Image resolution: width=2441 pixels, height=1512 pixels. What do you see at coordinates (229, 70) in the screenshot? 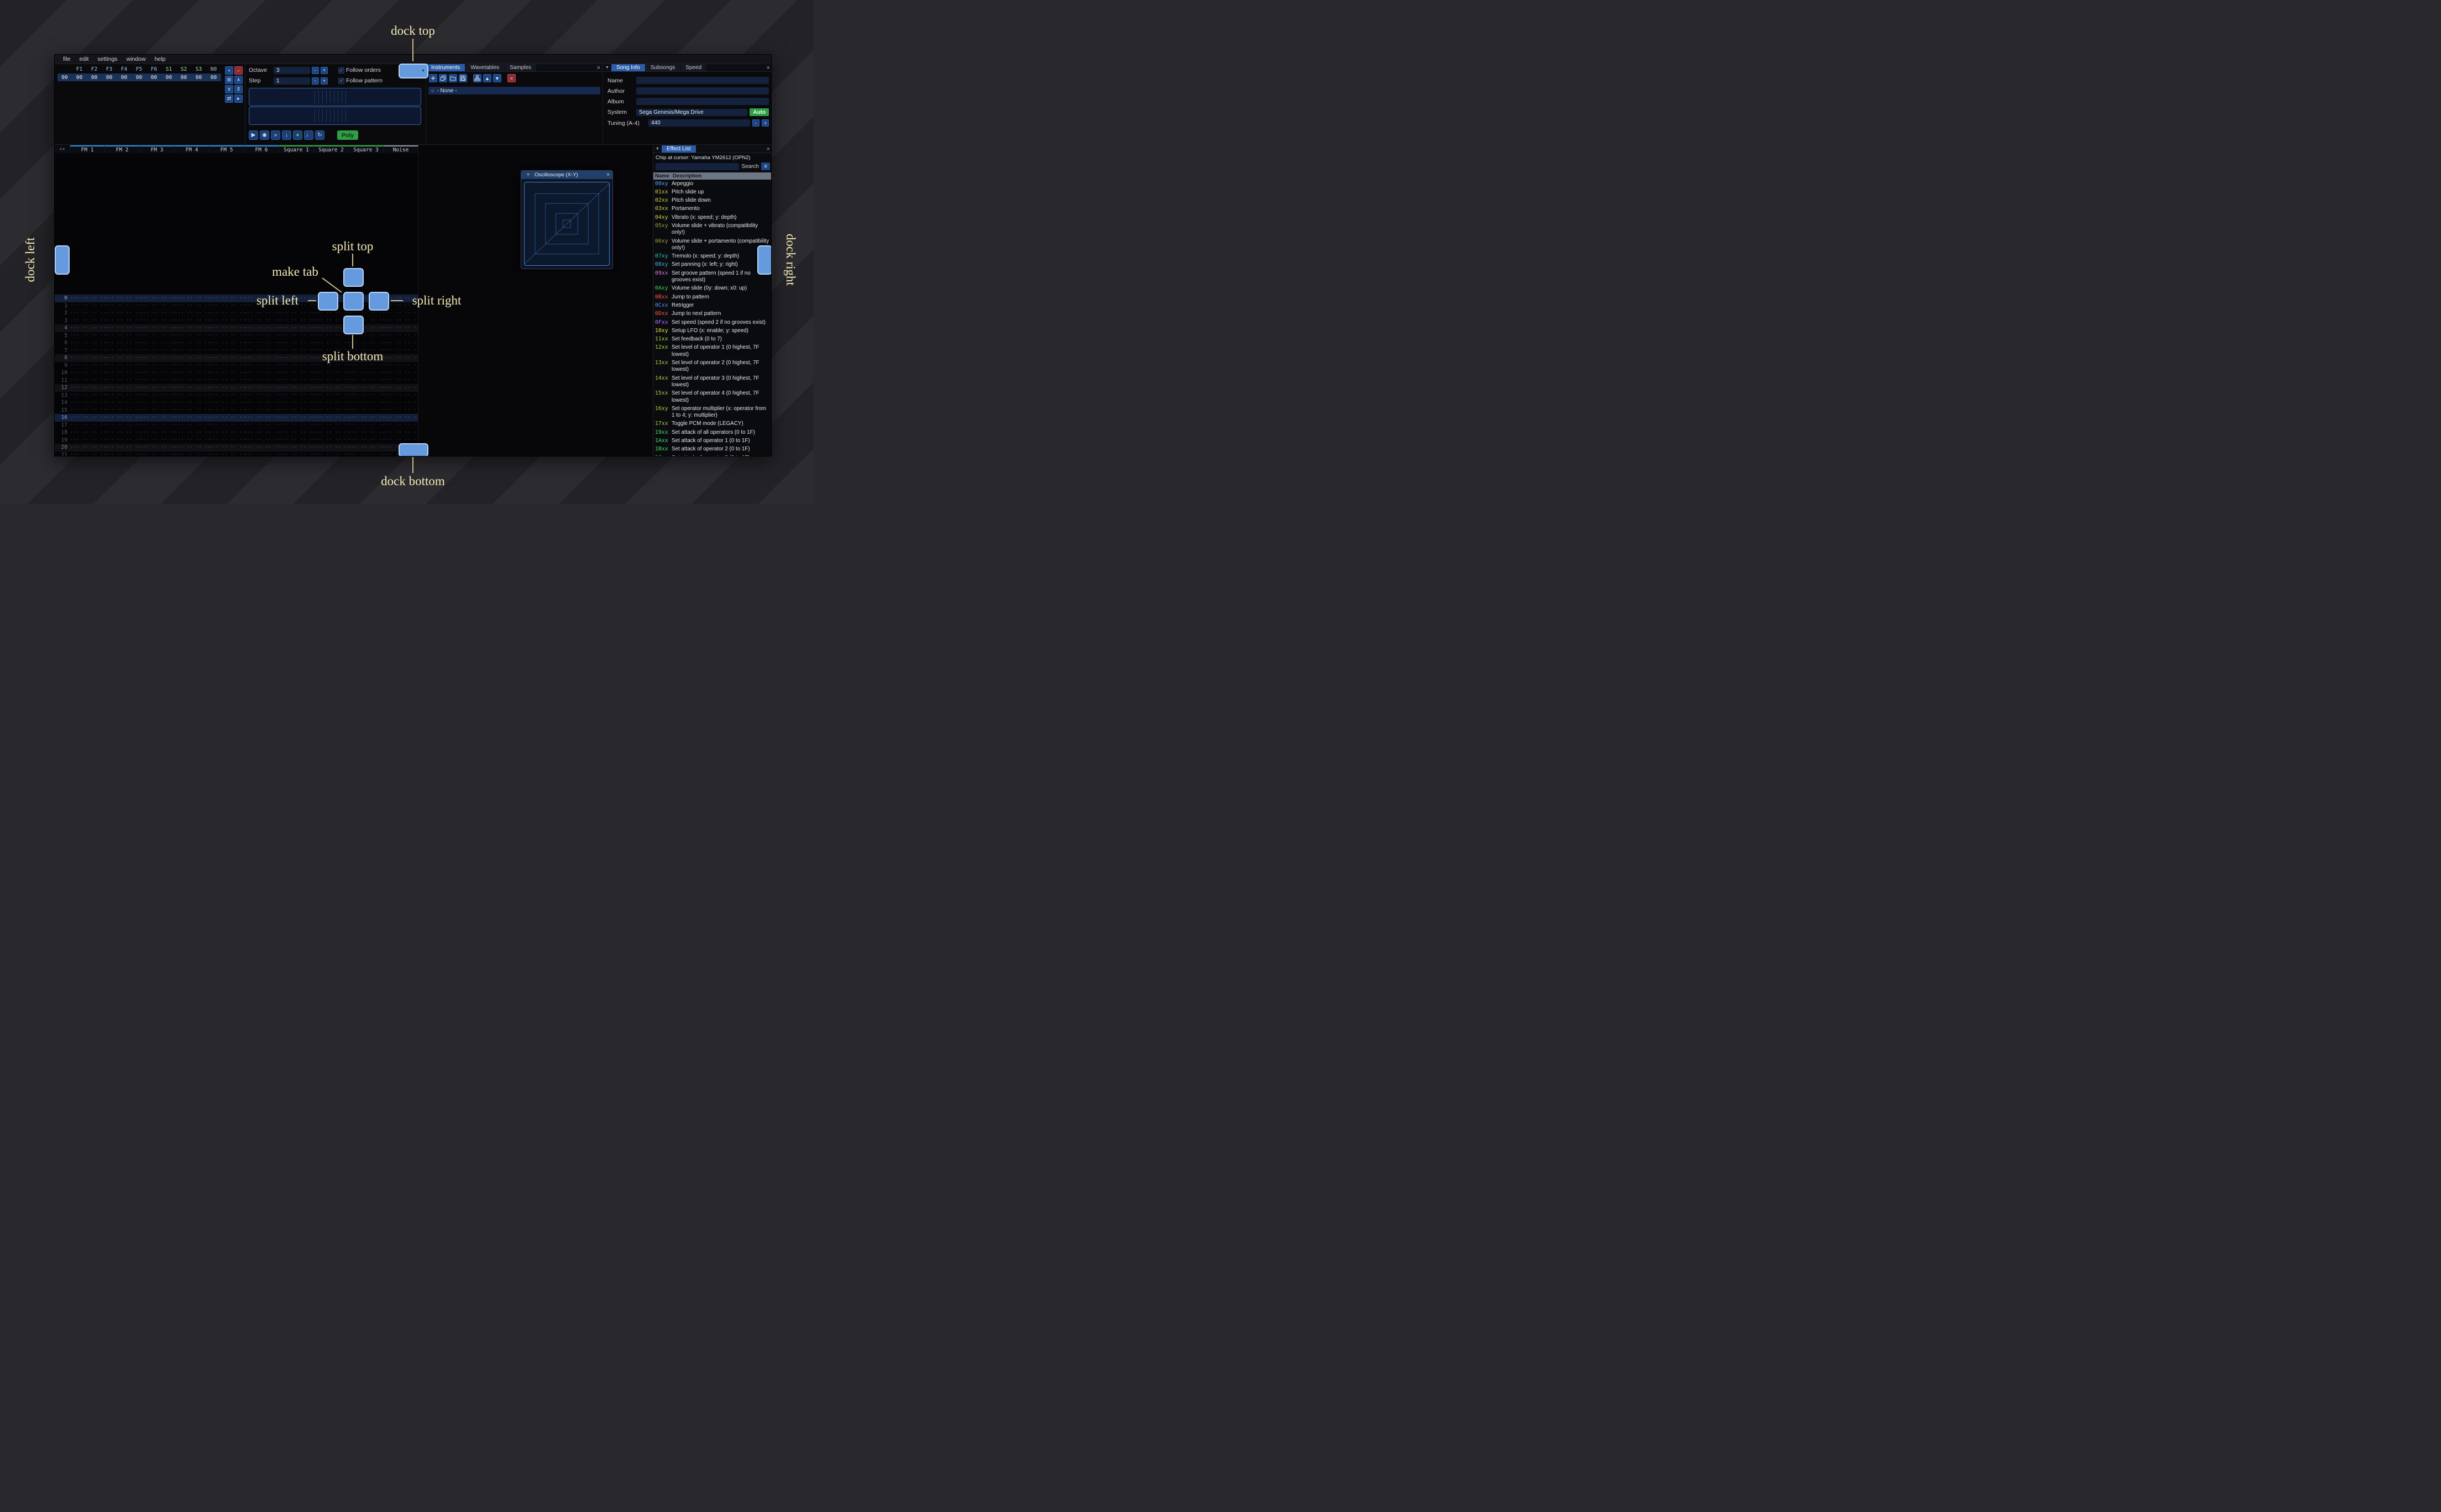
I see `order-add-button: +` at bounding box center [229, 70].